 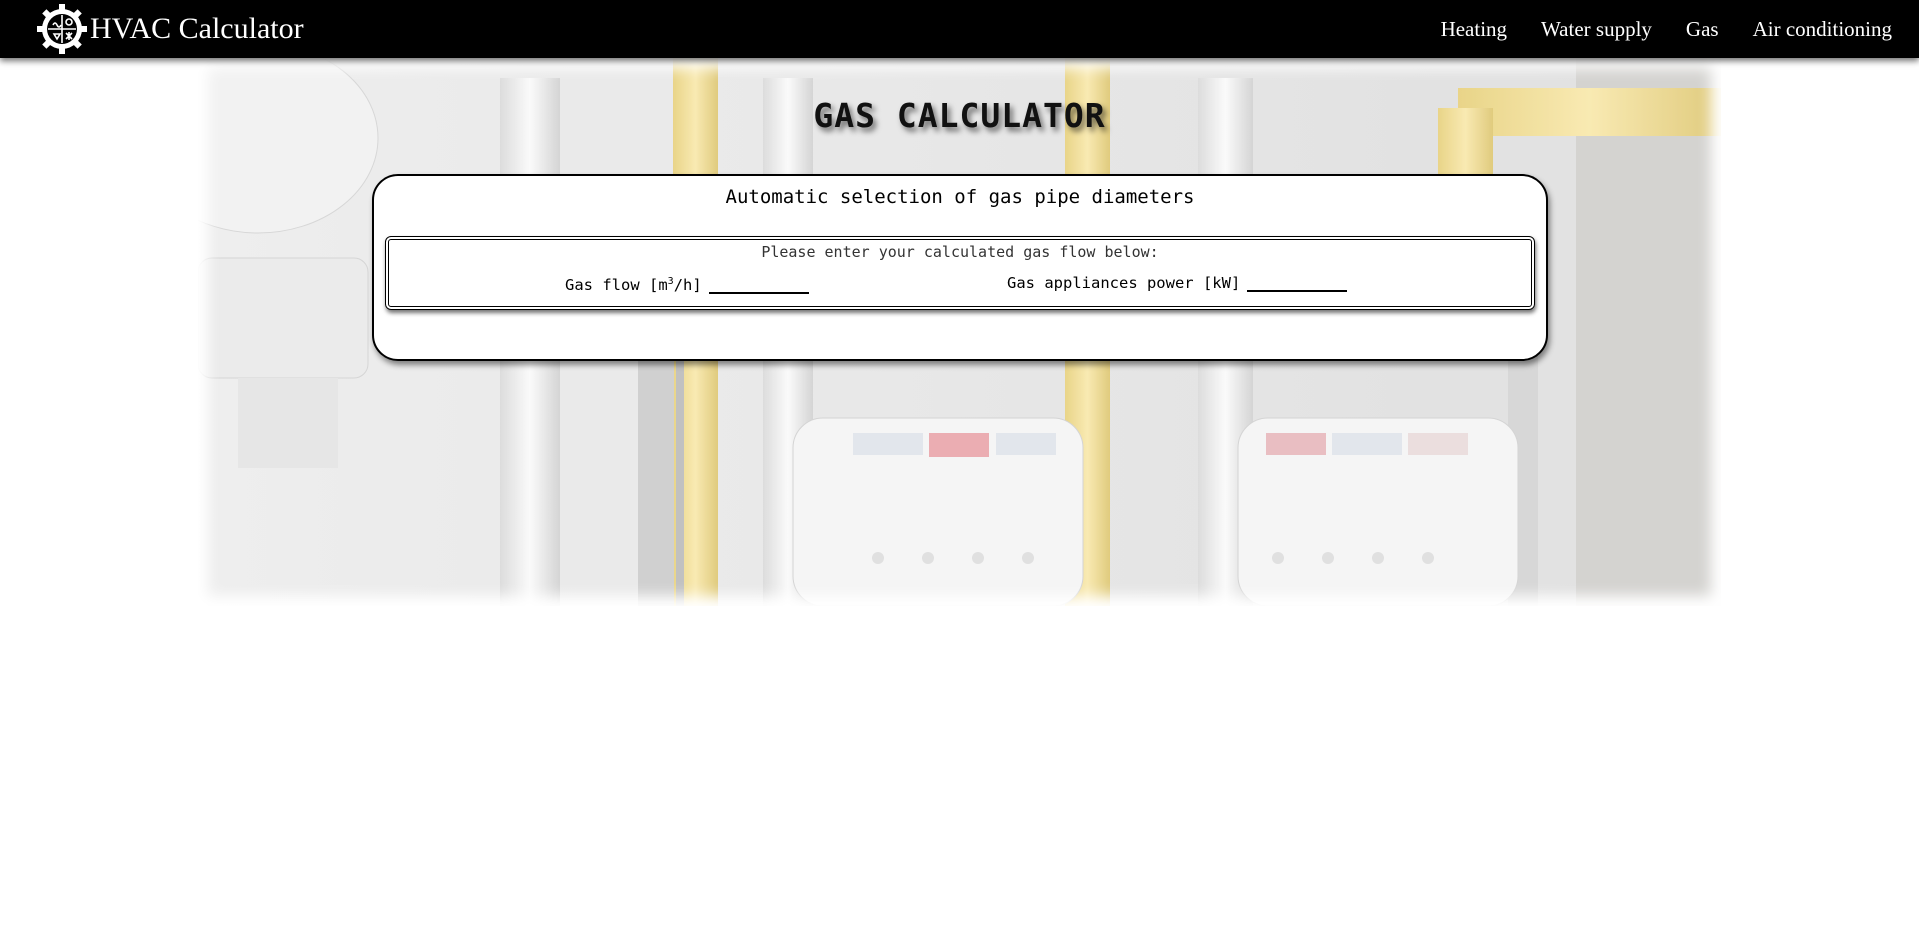 What do you see at coordinates (959, 115) in the screenshot?
I see `page-title: GAS CALCULATOR` at bounding box center [959, 115].